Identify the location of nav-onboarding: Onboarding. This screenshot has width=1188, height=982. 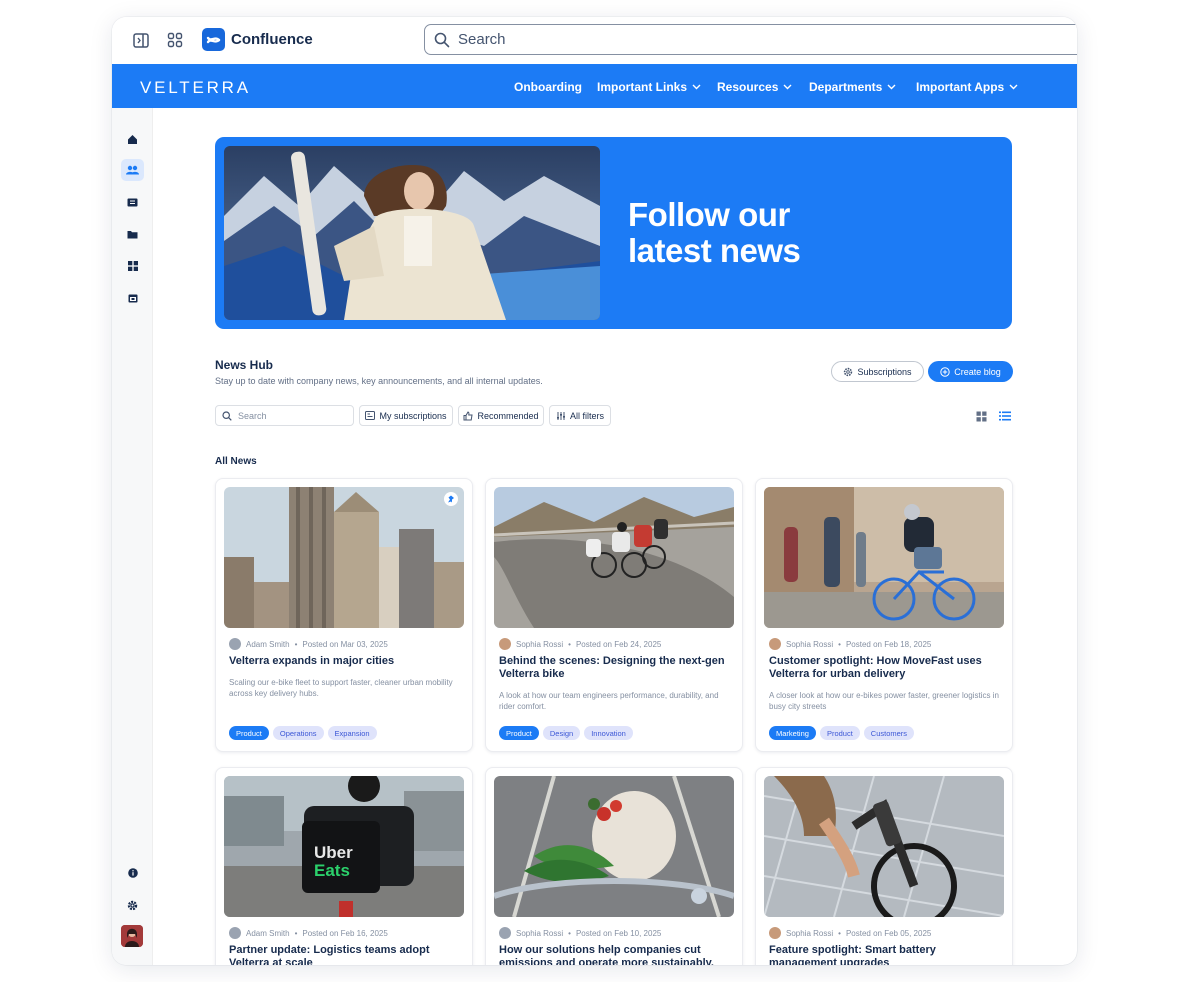
(548, 87).